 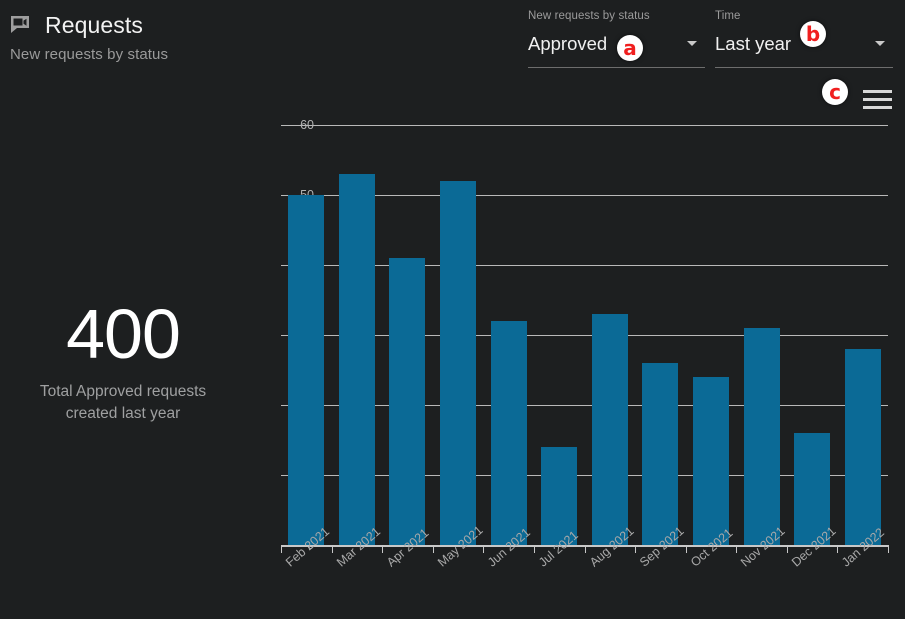 What do you see at coordinates (568, 43) in the screenshot?
I see `status-select-value: Approved` at bounding box center [568, 43].